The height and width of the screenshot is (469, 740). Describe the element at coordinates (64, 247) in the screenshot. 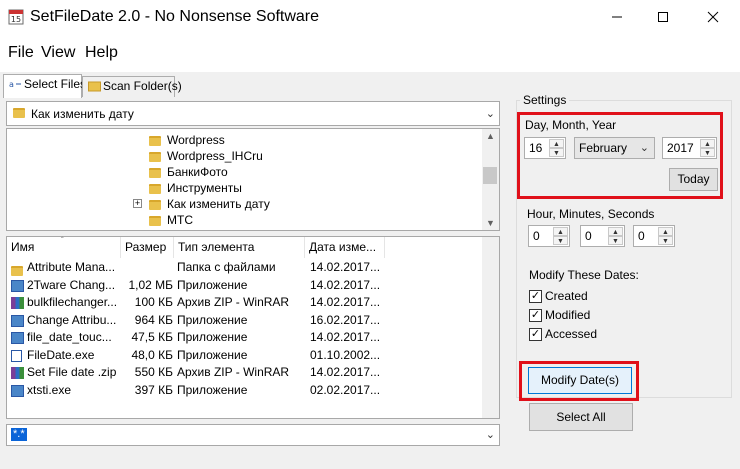

I see `column-header-name: Имя` at that location.